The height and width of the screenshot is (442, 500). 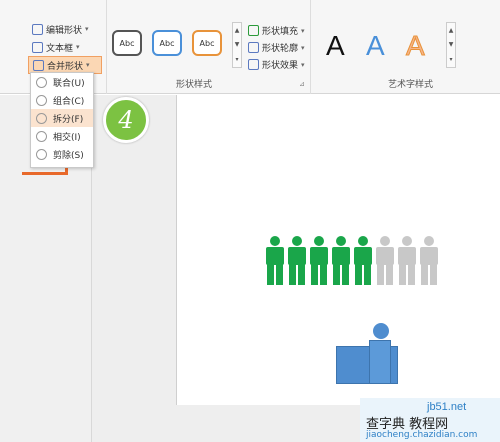 I want to click on combine-icon, so click(x=41, y=100).